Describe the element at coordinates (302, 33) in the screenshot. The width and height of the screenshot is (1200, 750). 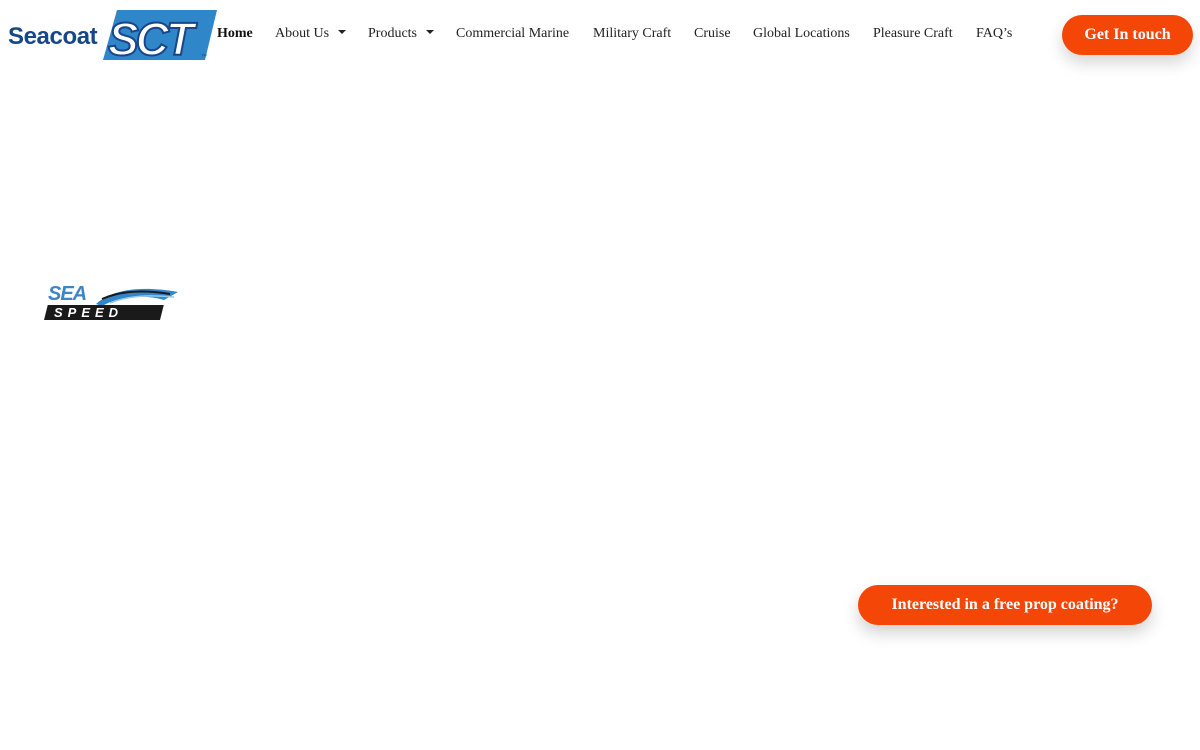
I see `nav-about-us-label: About Us` at that location.